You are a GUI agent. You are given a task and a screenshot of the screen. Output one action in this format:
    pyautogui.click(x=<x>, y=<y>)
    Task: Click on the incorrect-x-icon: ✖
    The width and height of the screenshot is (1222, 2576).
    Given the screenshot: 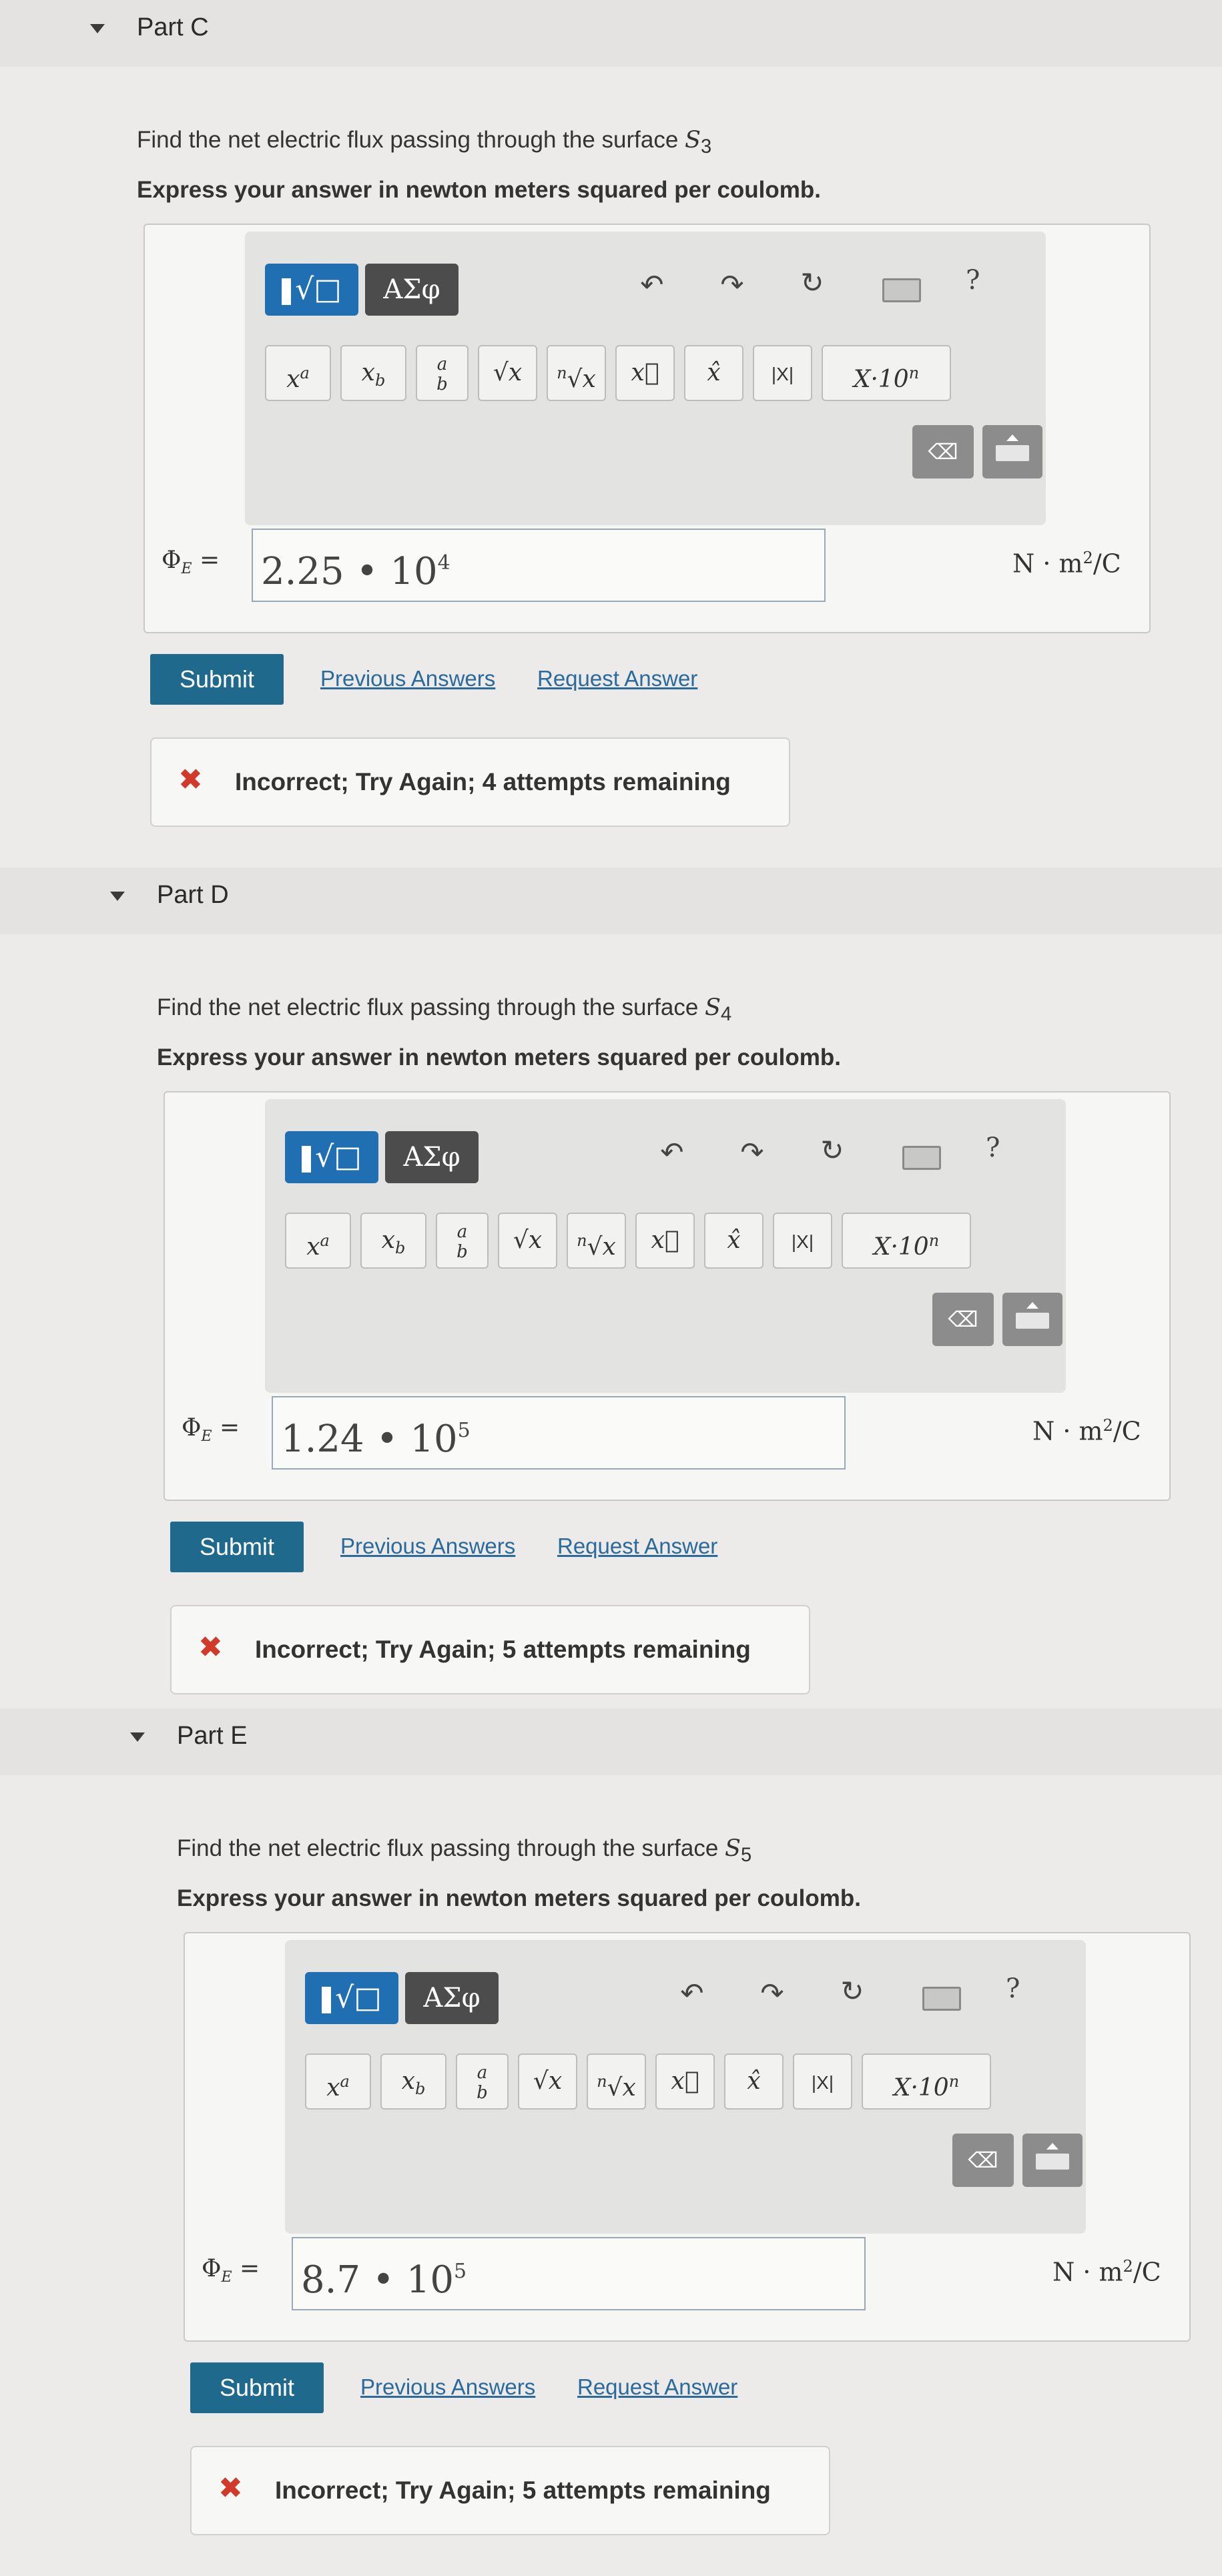 What is the action you would take?
    pyautogui.click(x=210, y=1647)
    